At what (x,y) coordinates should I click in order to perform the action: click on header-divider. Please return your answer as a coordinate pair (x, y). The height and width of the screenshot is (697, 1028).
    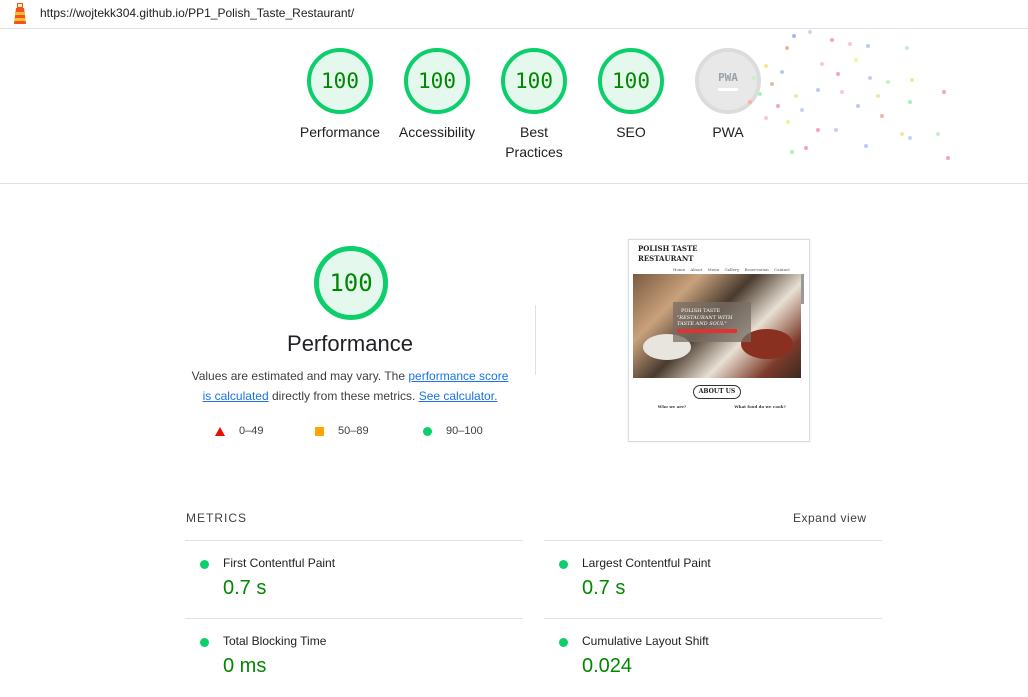
    Looking at the image, I should click on (514, 183).